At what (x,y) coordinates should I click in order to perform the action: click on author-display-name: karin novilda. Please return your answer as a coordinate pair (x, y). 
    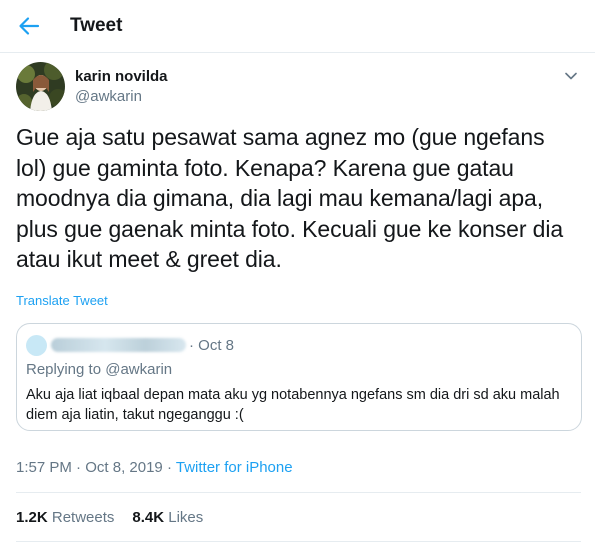
    Looking at the image, I should click on (121, 76).